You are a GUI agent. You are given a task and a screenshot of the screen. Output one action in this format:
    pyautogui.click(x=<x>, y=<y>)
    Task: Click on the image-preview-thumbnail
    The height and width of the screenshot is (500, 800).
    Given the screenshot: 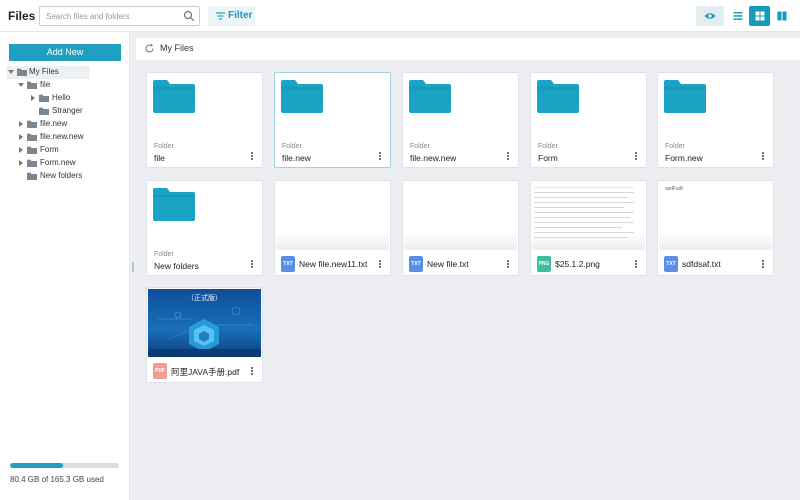 What is the action you would take?
    pyautogui.click(x=588, y=216)
    